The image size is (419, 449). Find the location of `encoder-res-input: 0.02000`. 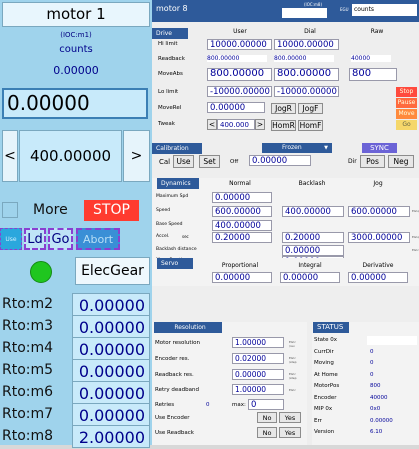

encoder-res-input: 0.02000 is located at coordinates (258, 358).